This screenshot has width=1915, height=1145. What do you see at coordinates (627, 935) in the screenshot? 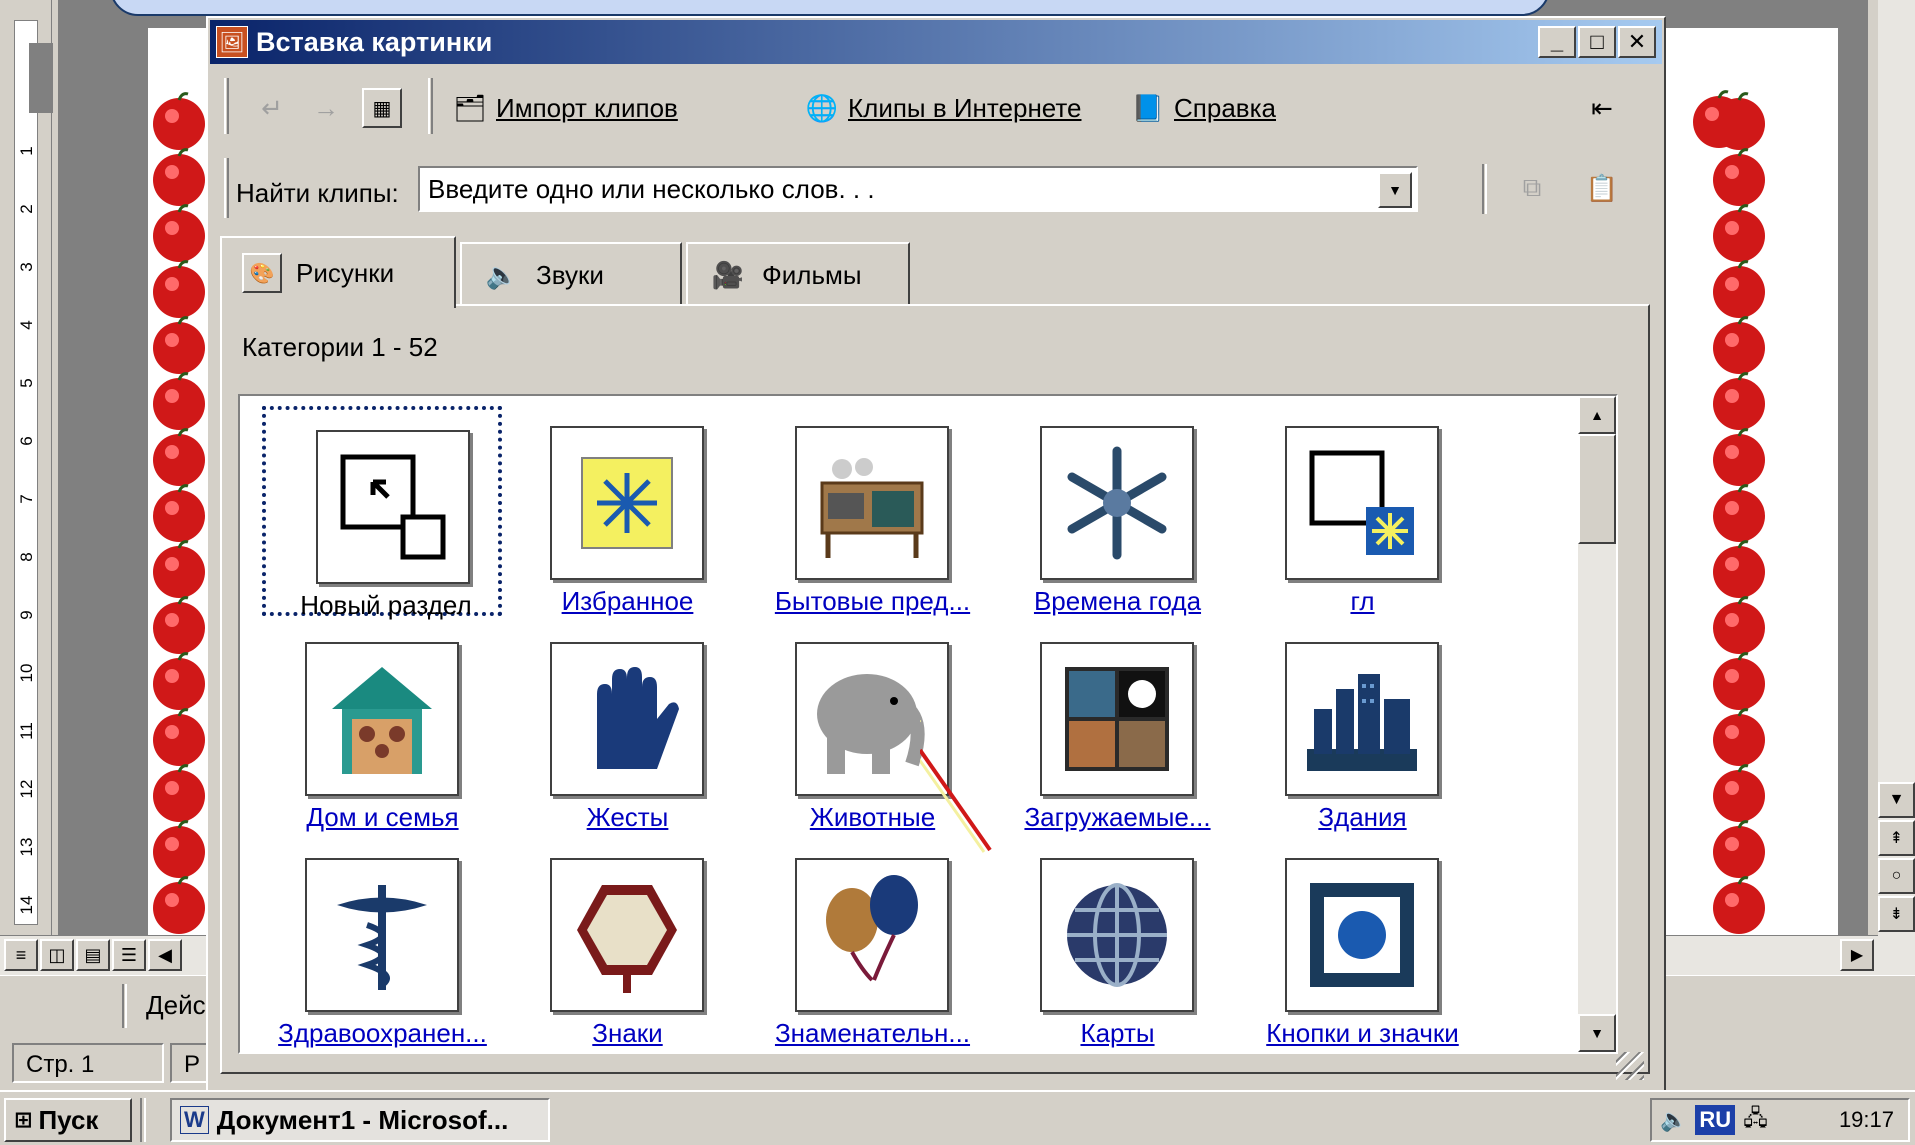
I see `sign-icon` at bounding box center [627, 935].